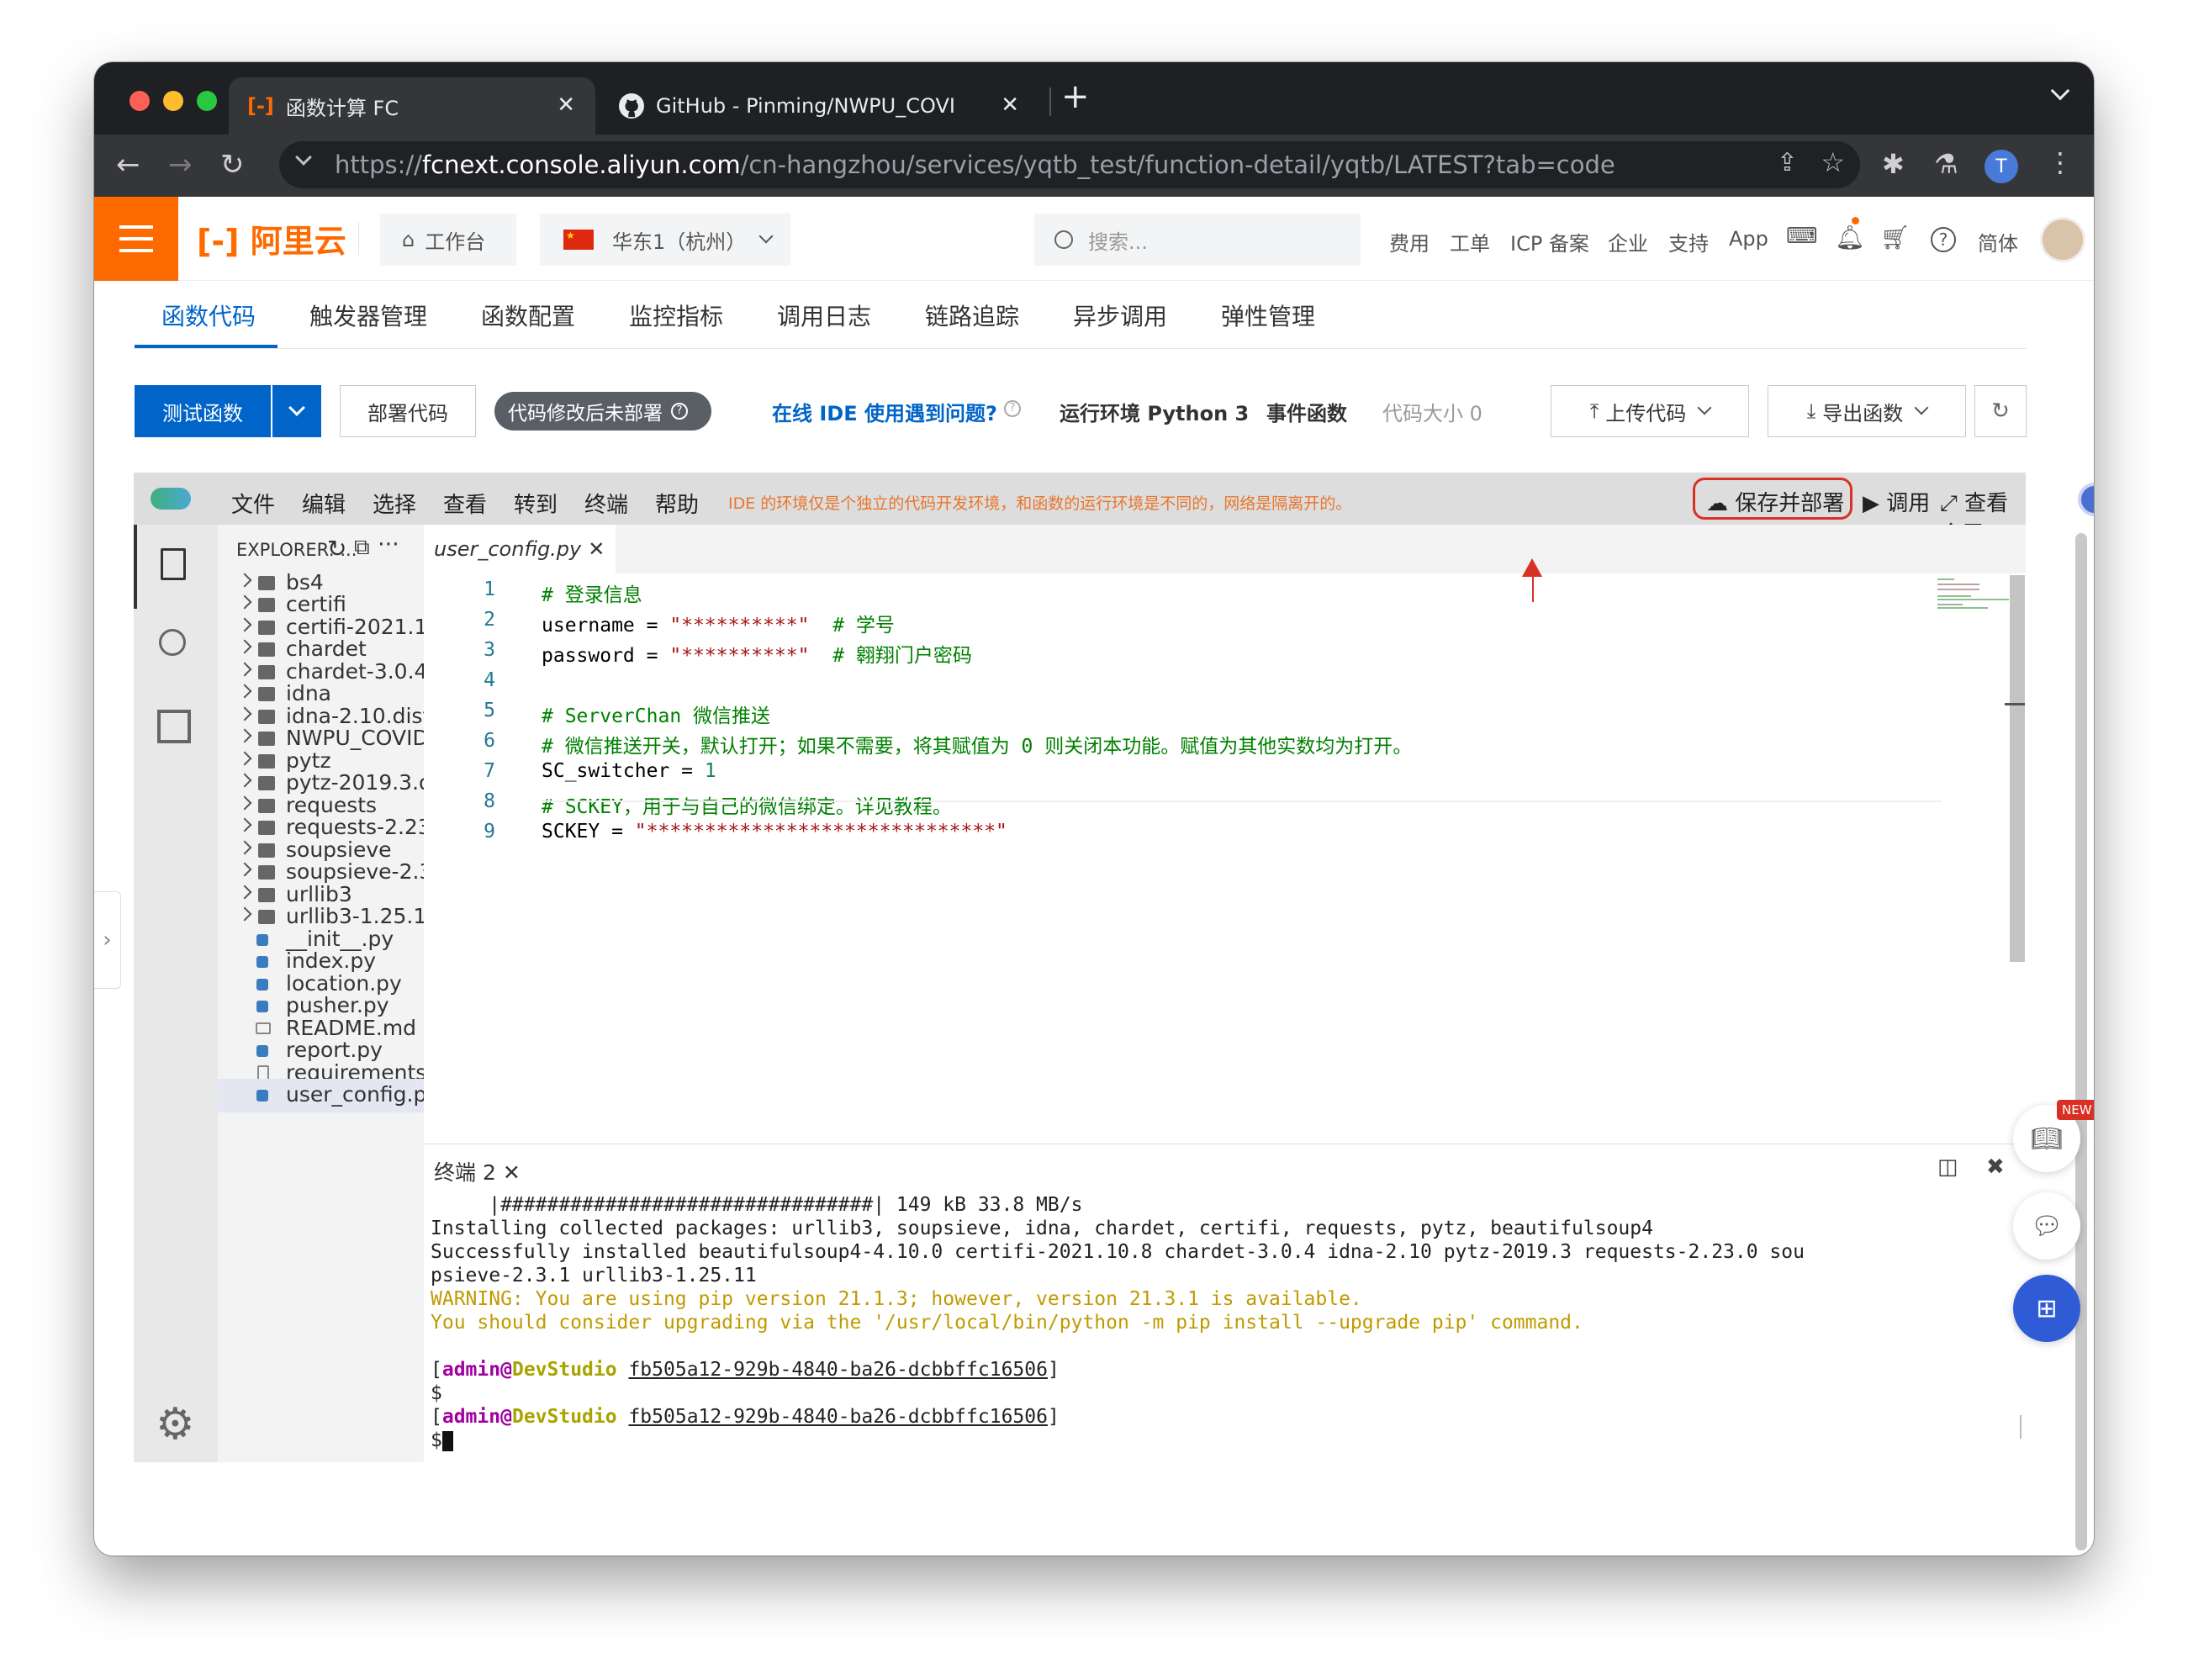 This screenshot has width=2188, height=1680. I want to click on tab-tracing: 链路追踪, so click(972, 315).